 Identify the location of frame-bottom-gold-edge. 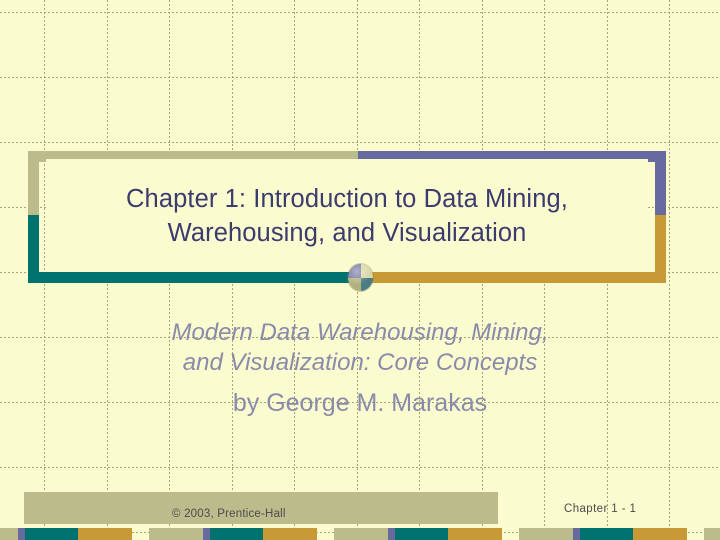
(513, 277).